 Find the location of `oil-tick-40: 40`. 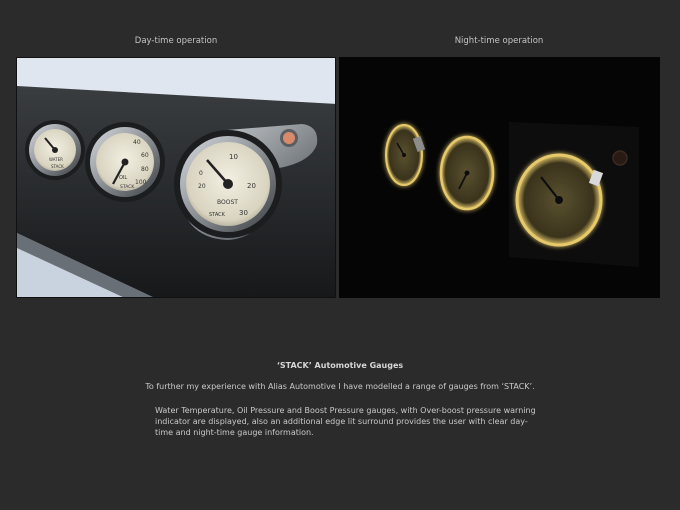

oil-tick-40: 40 is located at coordinates (137, 142).